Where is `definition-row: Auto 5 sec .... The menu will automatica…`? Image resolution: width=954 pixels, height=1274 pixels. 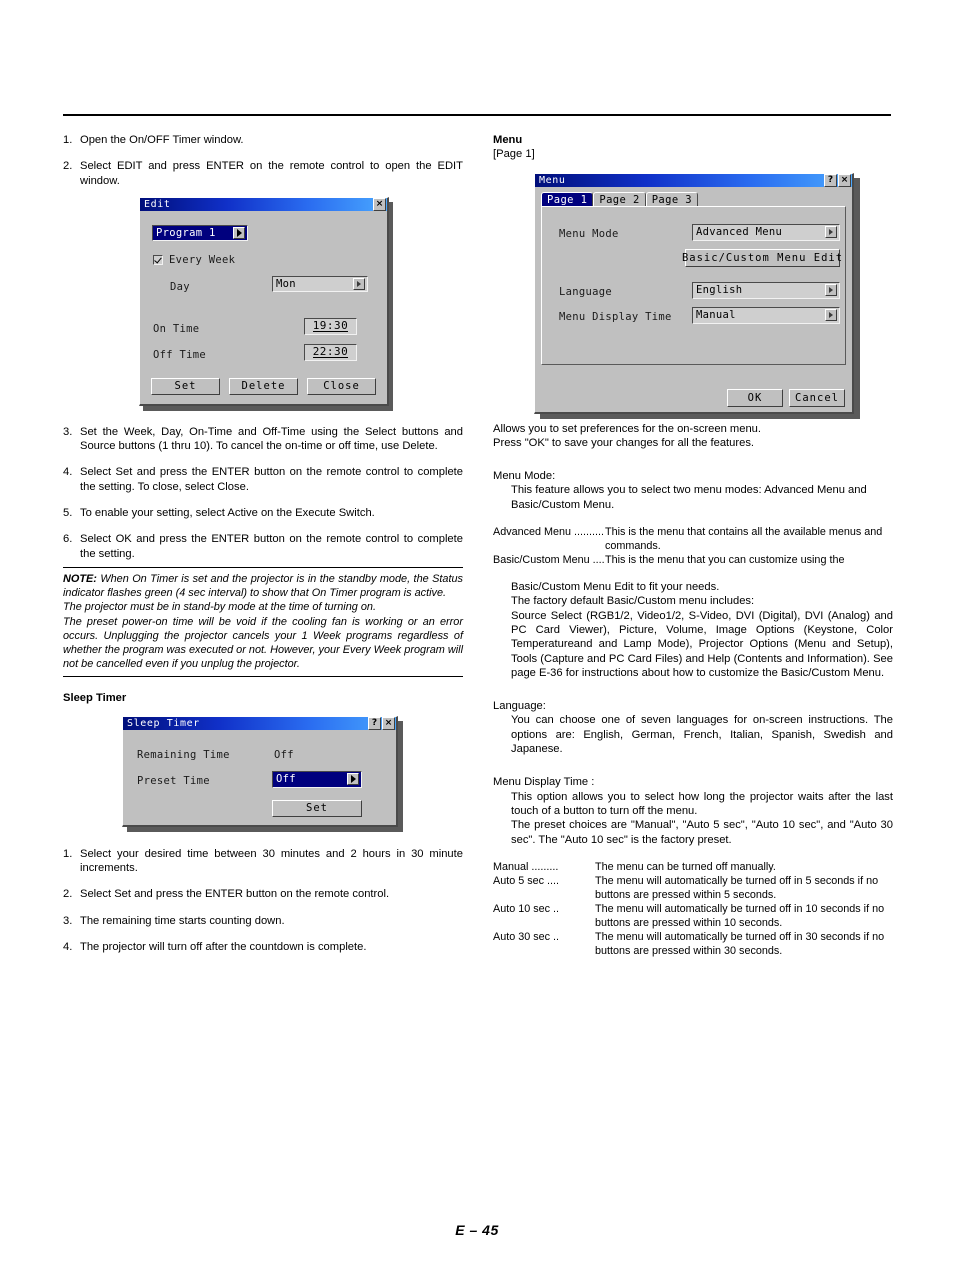
definition-row: Auto 5 sec .... The menu will automatica… is located at coordinates (693, 888).